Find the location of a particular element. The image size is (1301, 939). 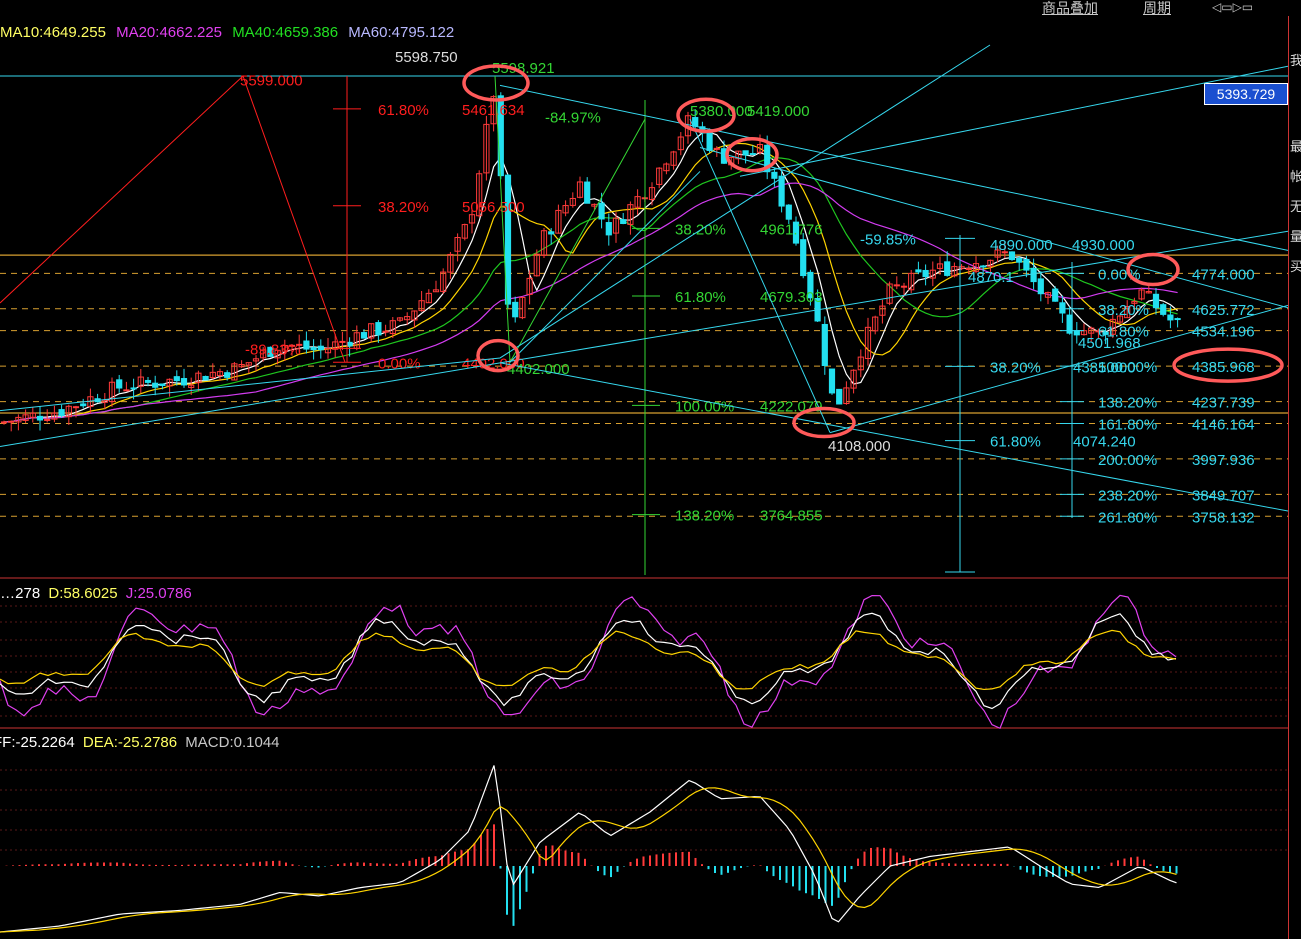

fib-cyan-price: 3849.707 is located at coordinates (1223, 495).